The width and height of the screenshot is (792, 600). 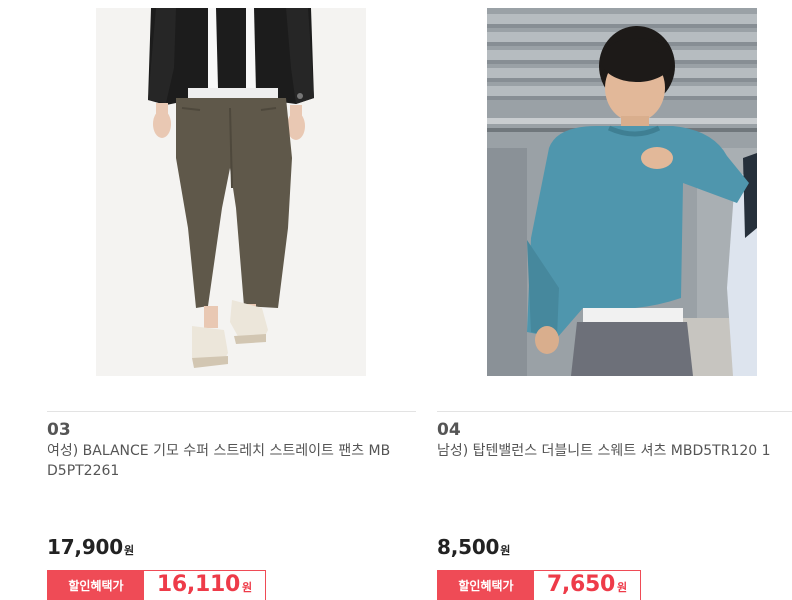 I want to click on discount-price: 7,650 원, so click(x=587, y=585).